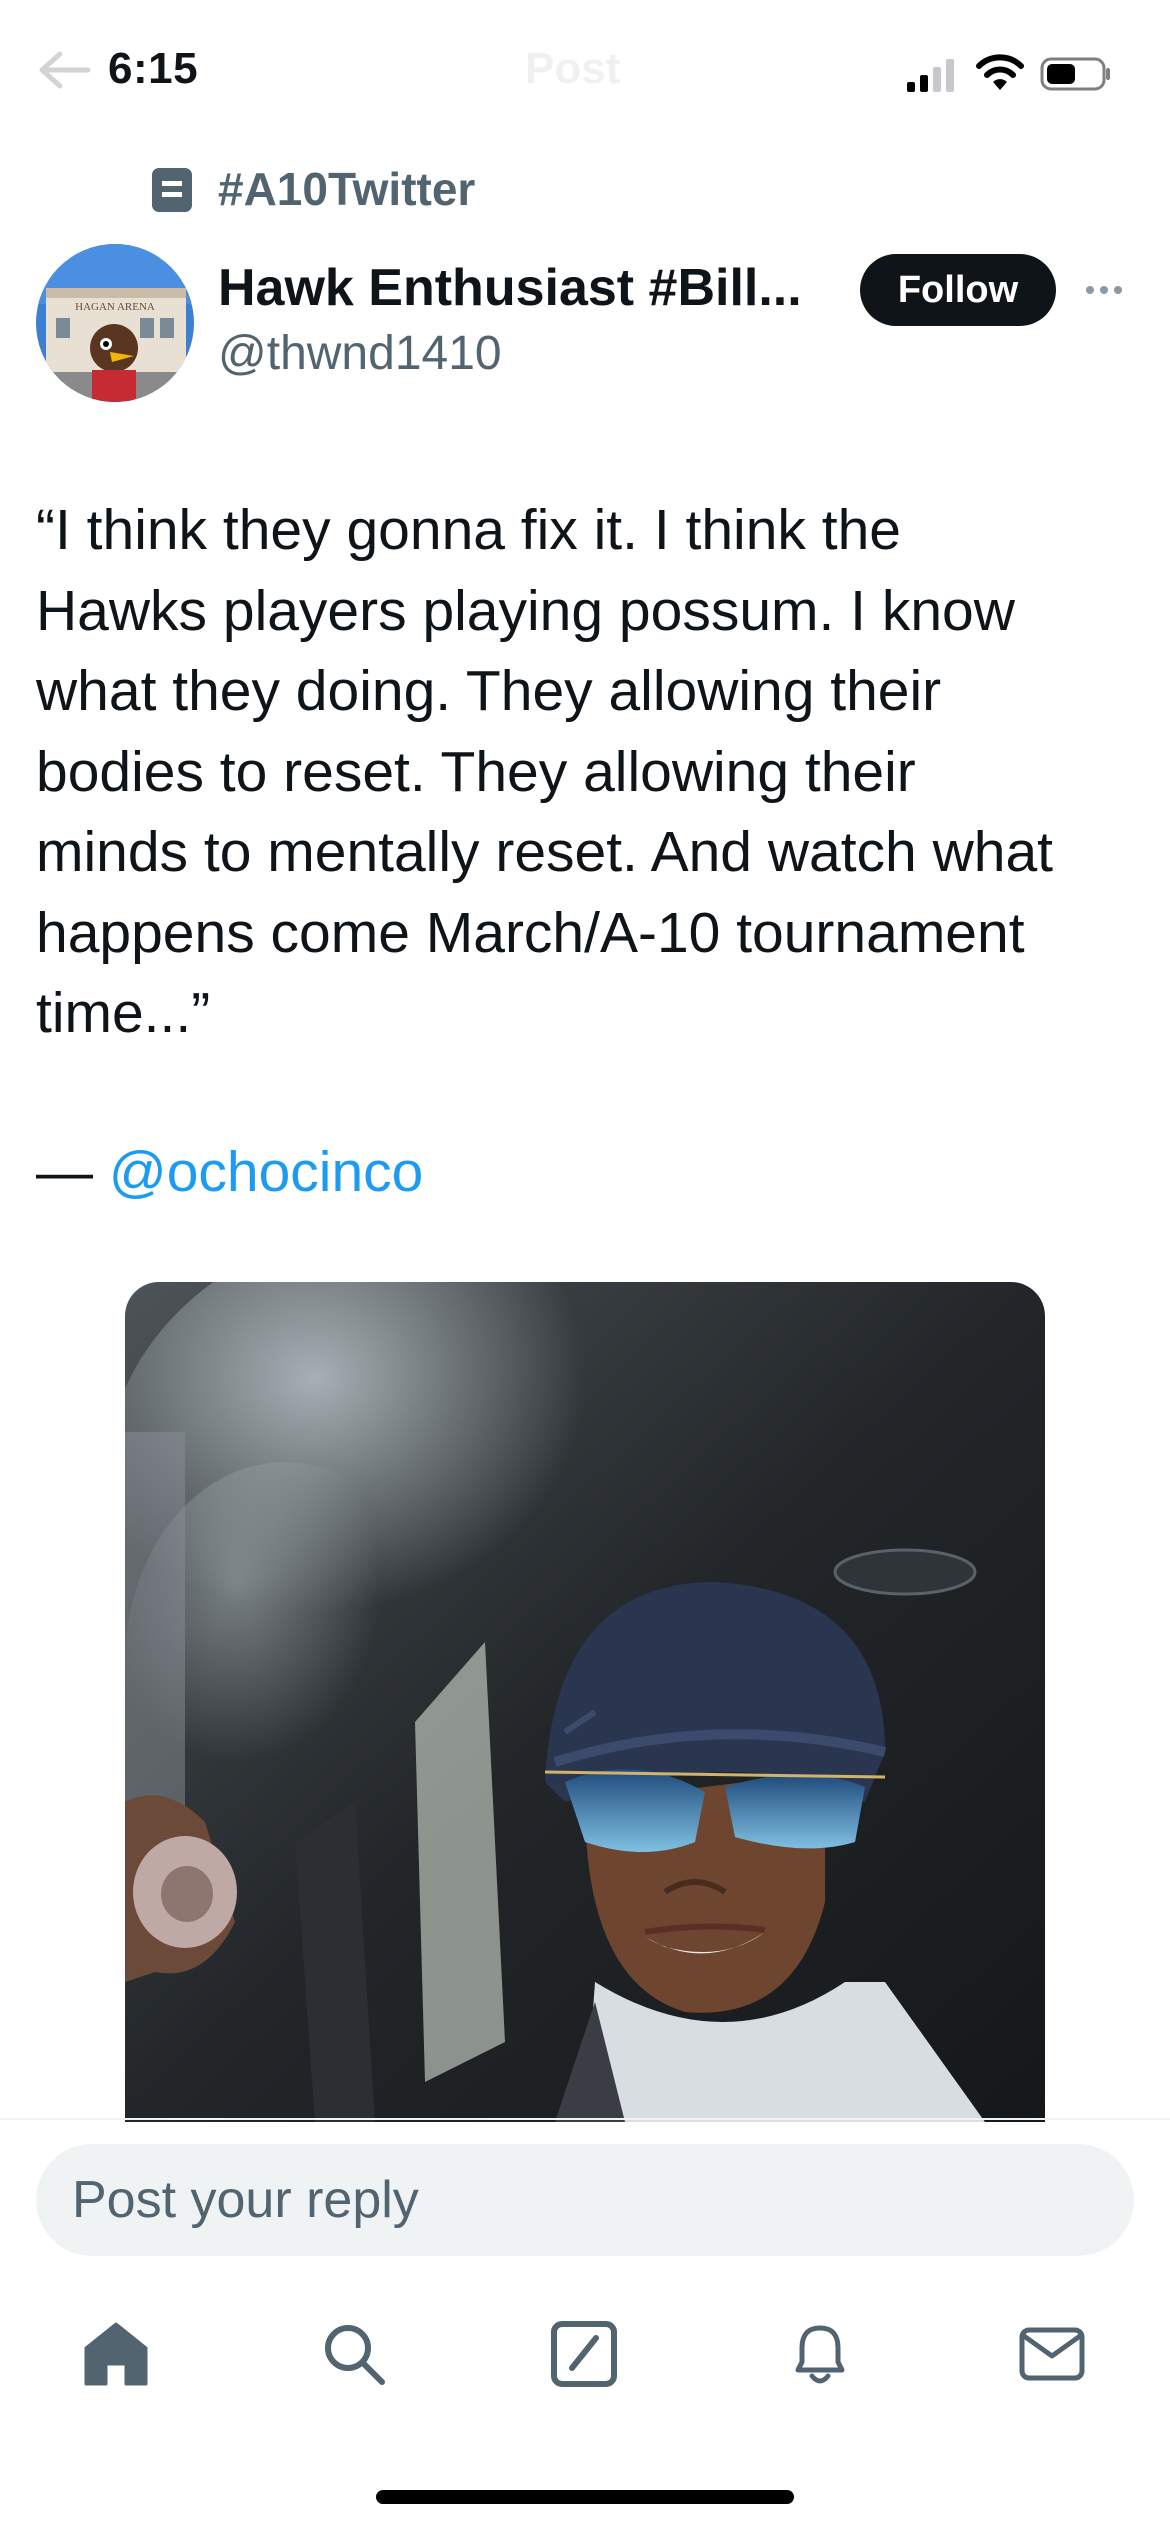 The height and width of the screenshot is (2532, 1170). What do you see at coordinates (1052, 2354) in the screenshot?
I see `mail-icon` at bounding box center [1052, 2354].